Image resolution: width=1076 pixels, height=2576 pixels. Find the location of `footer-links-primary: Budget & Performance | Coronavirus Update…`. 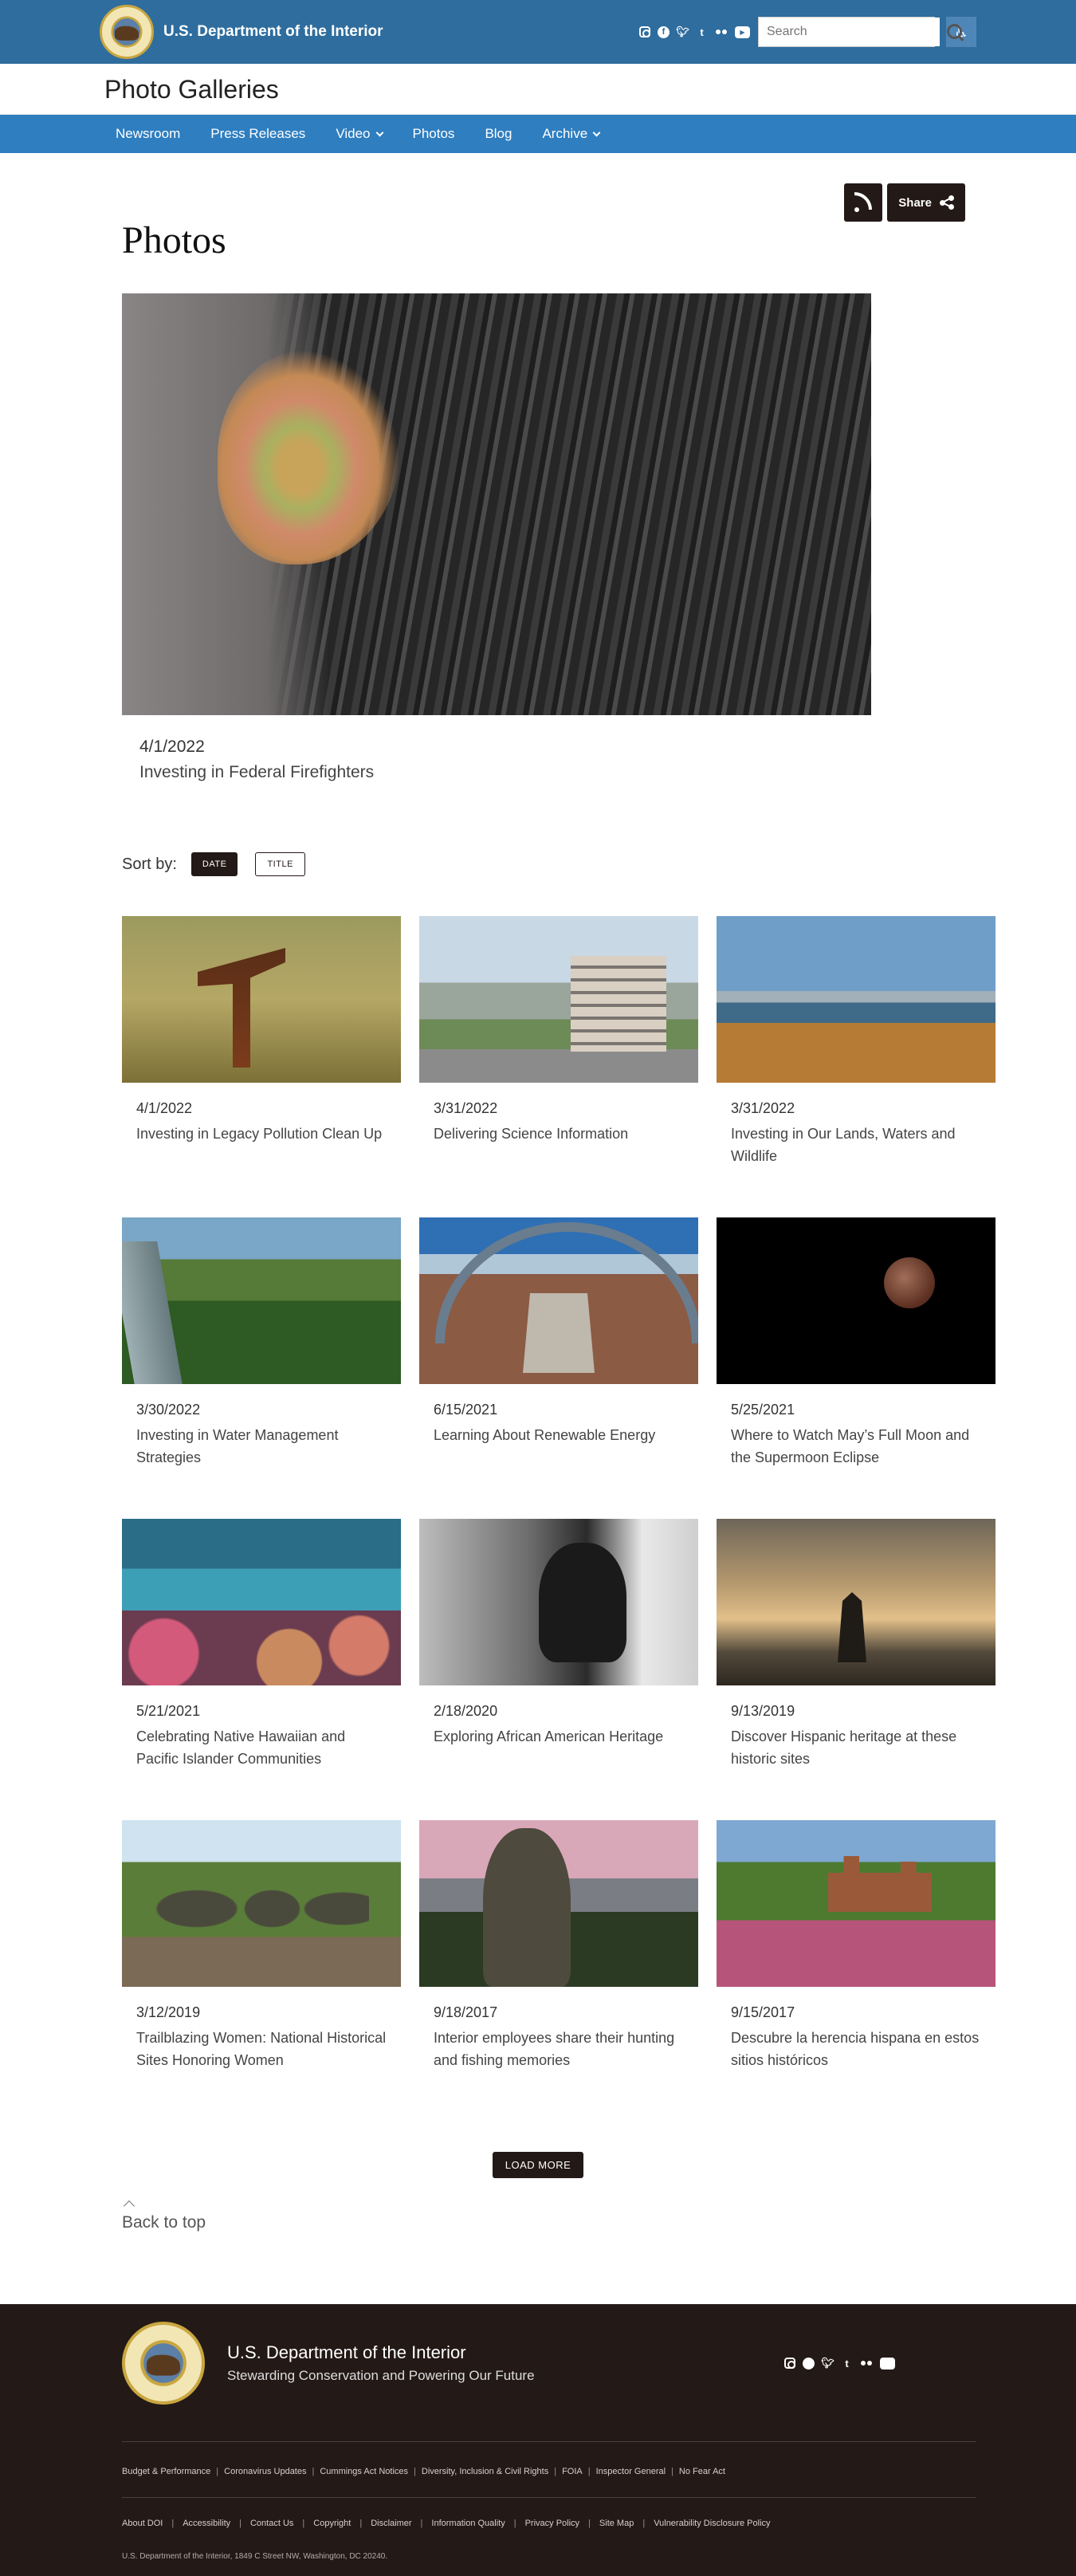

footer-links-primary: Budget & Performance | Coronavirus Update… is located at coordinates (423, 2472).